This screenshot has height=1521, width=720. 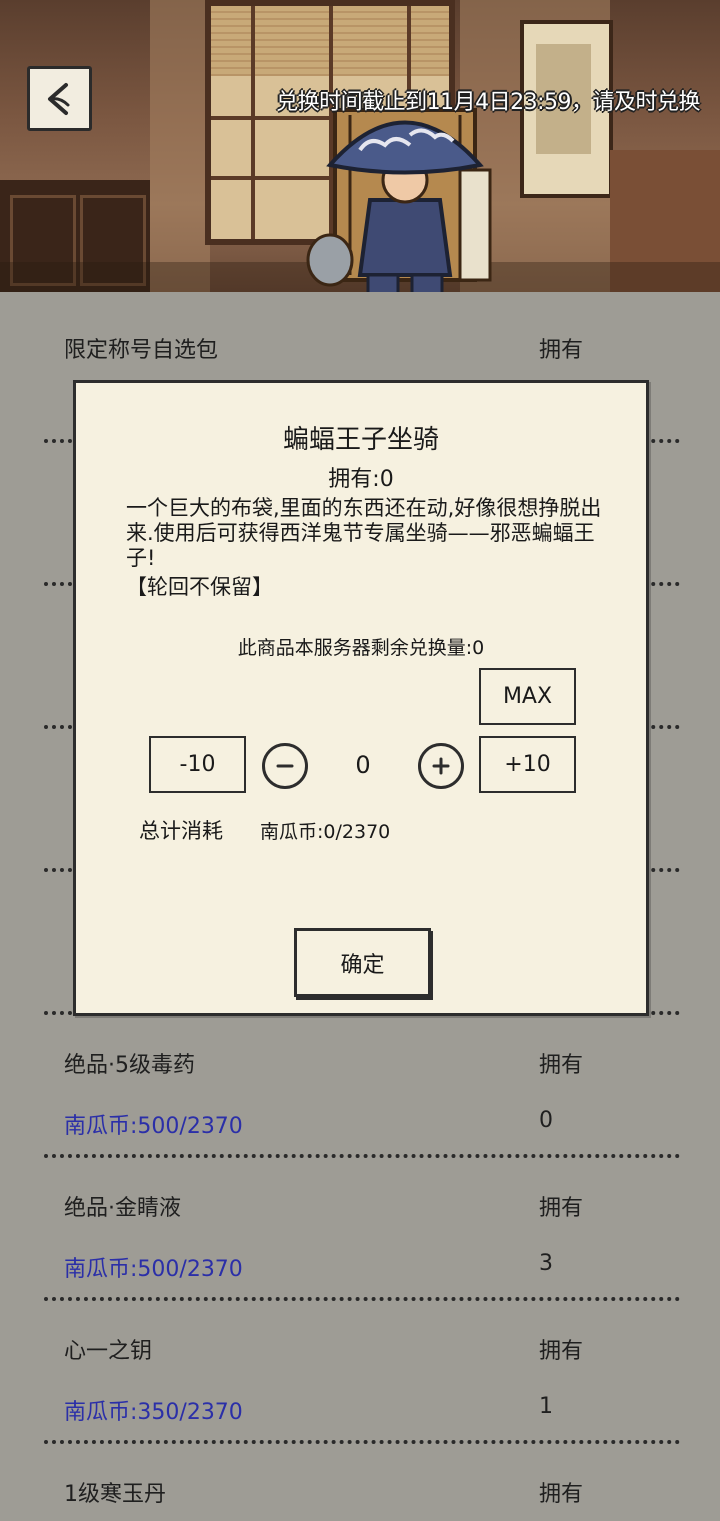 What do you see at coordinates (325, 832) in the screenshot?
I see `total-cost-value: 南瓜币:0/2370` at bounding box center [325, 832].